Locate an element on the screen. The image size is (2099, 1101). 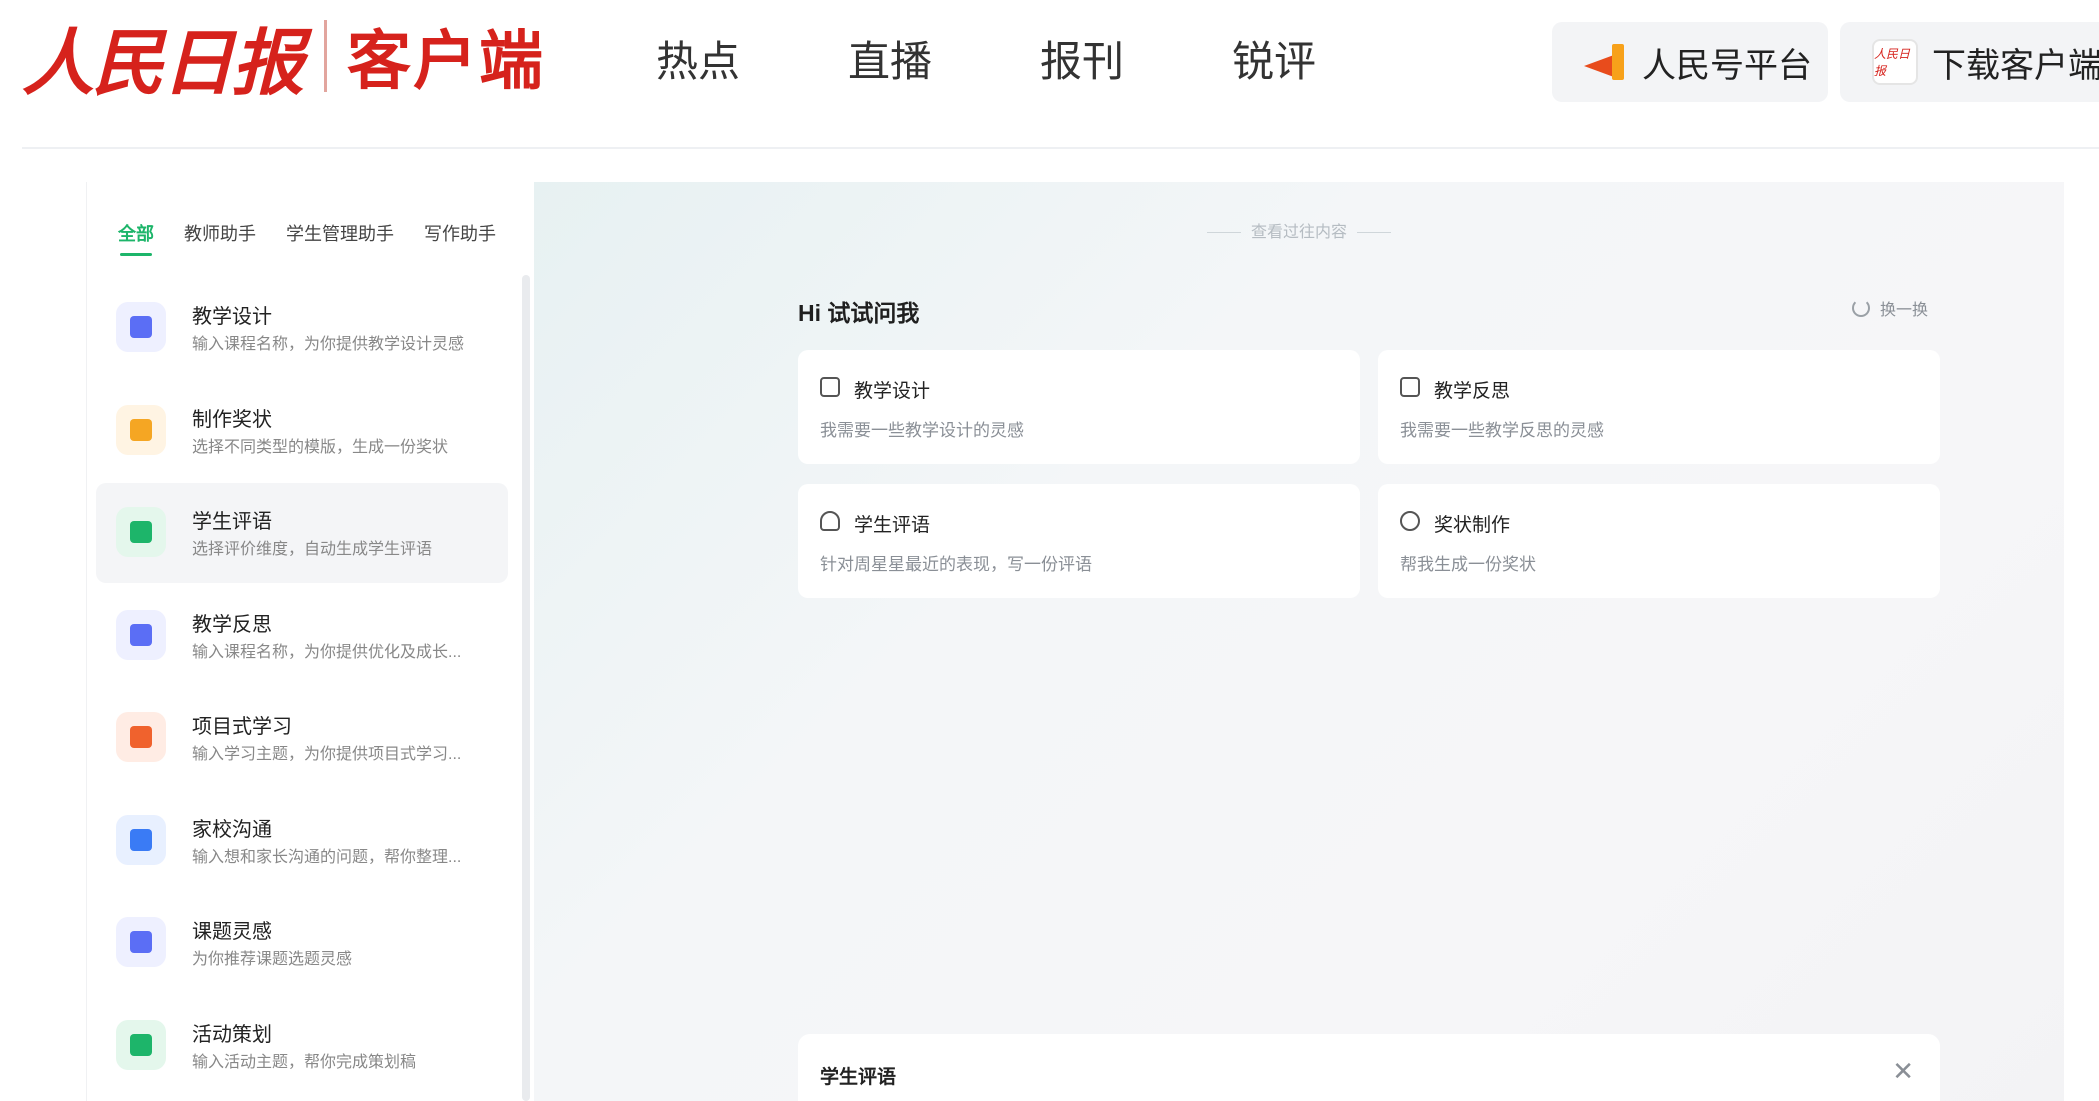
sidebar-item-desc: 为你推荐课题选题灵感 is located at coordinates (272, 959).